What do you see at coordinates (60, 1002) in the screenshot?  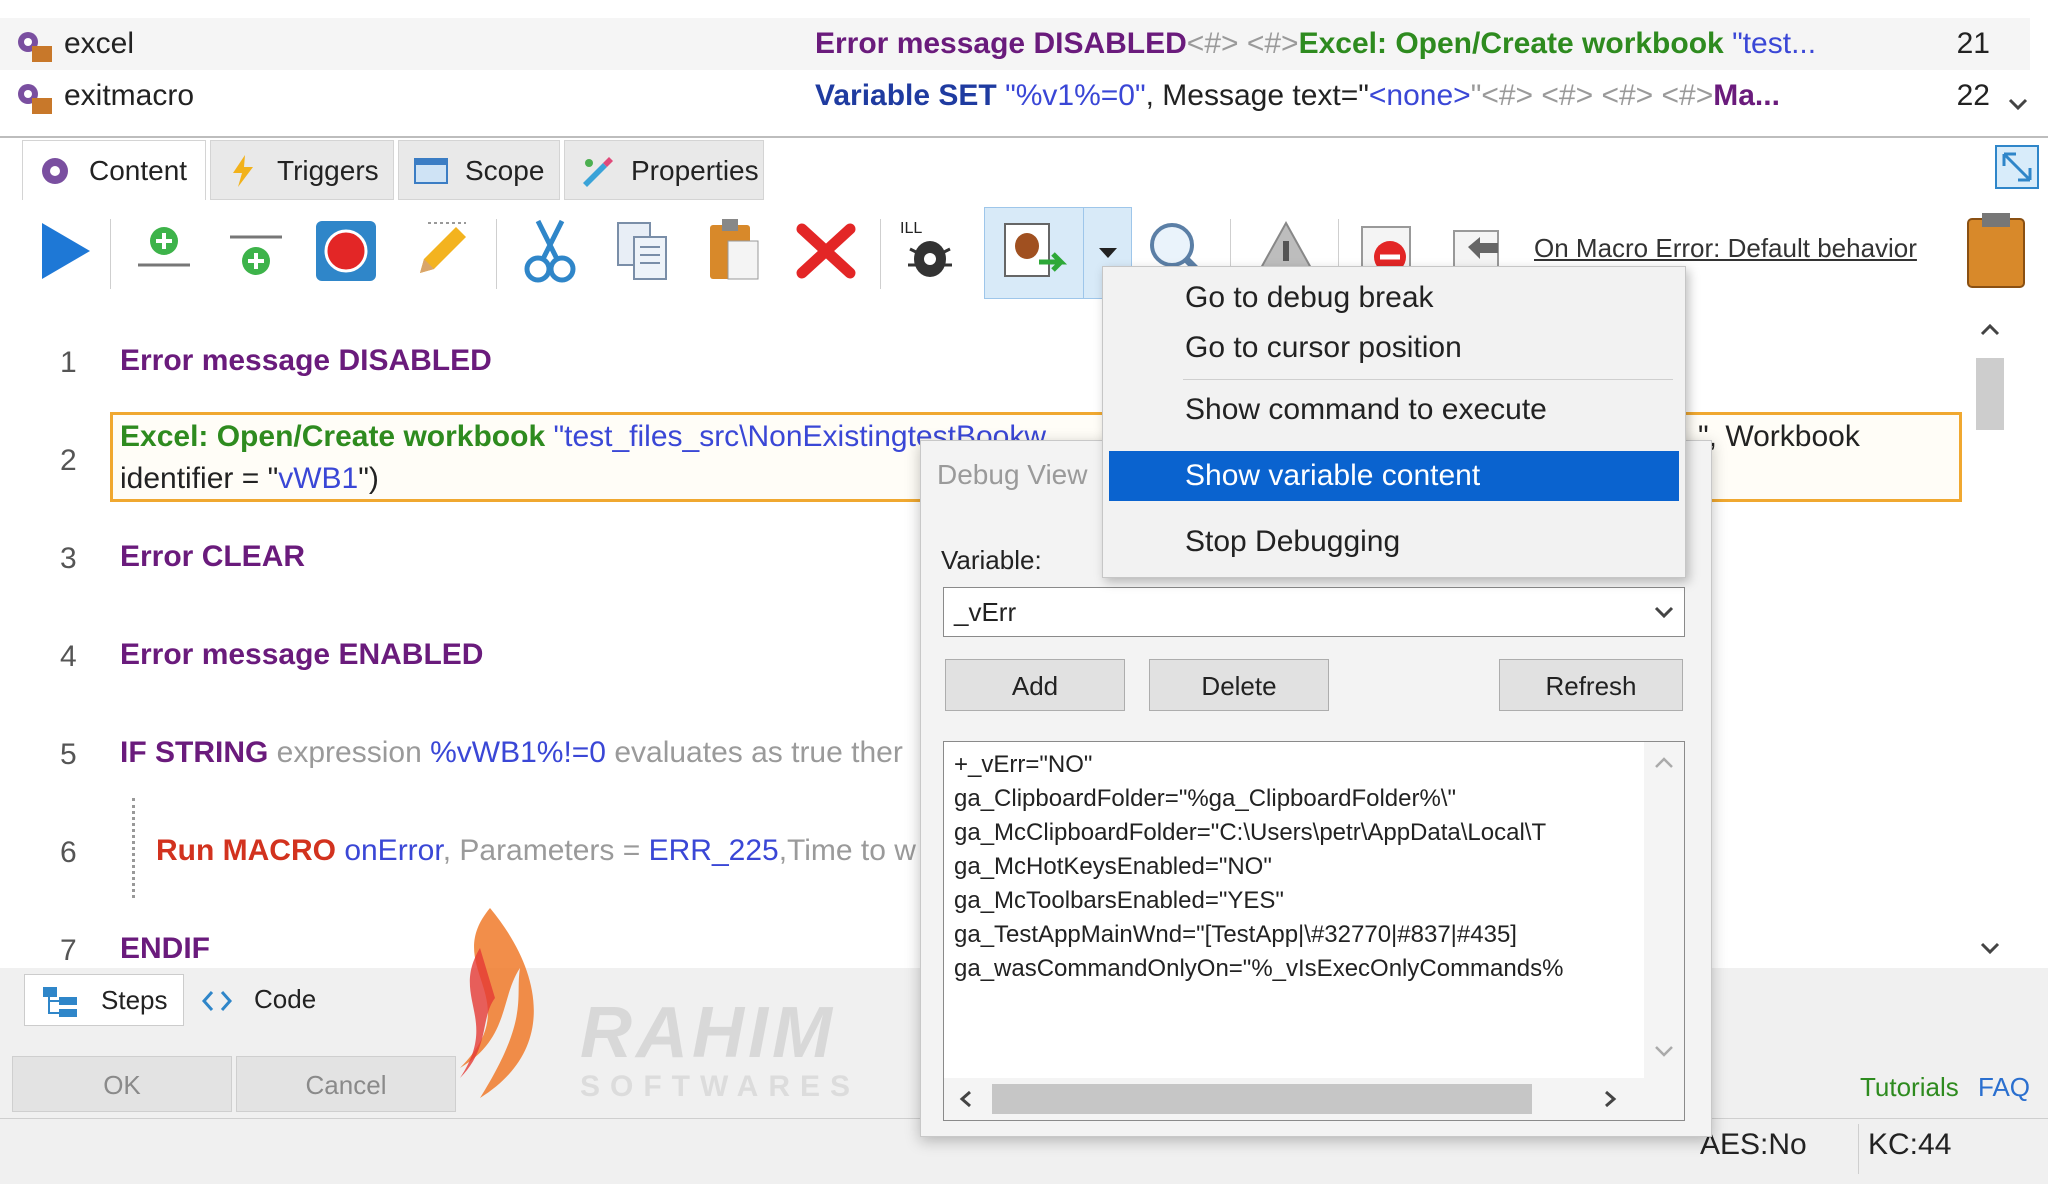 I see `steps-icon` at bounding box center [60, 1002].